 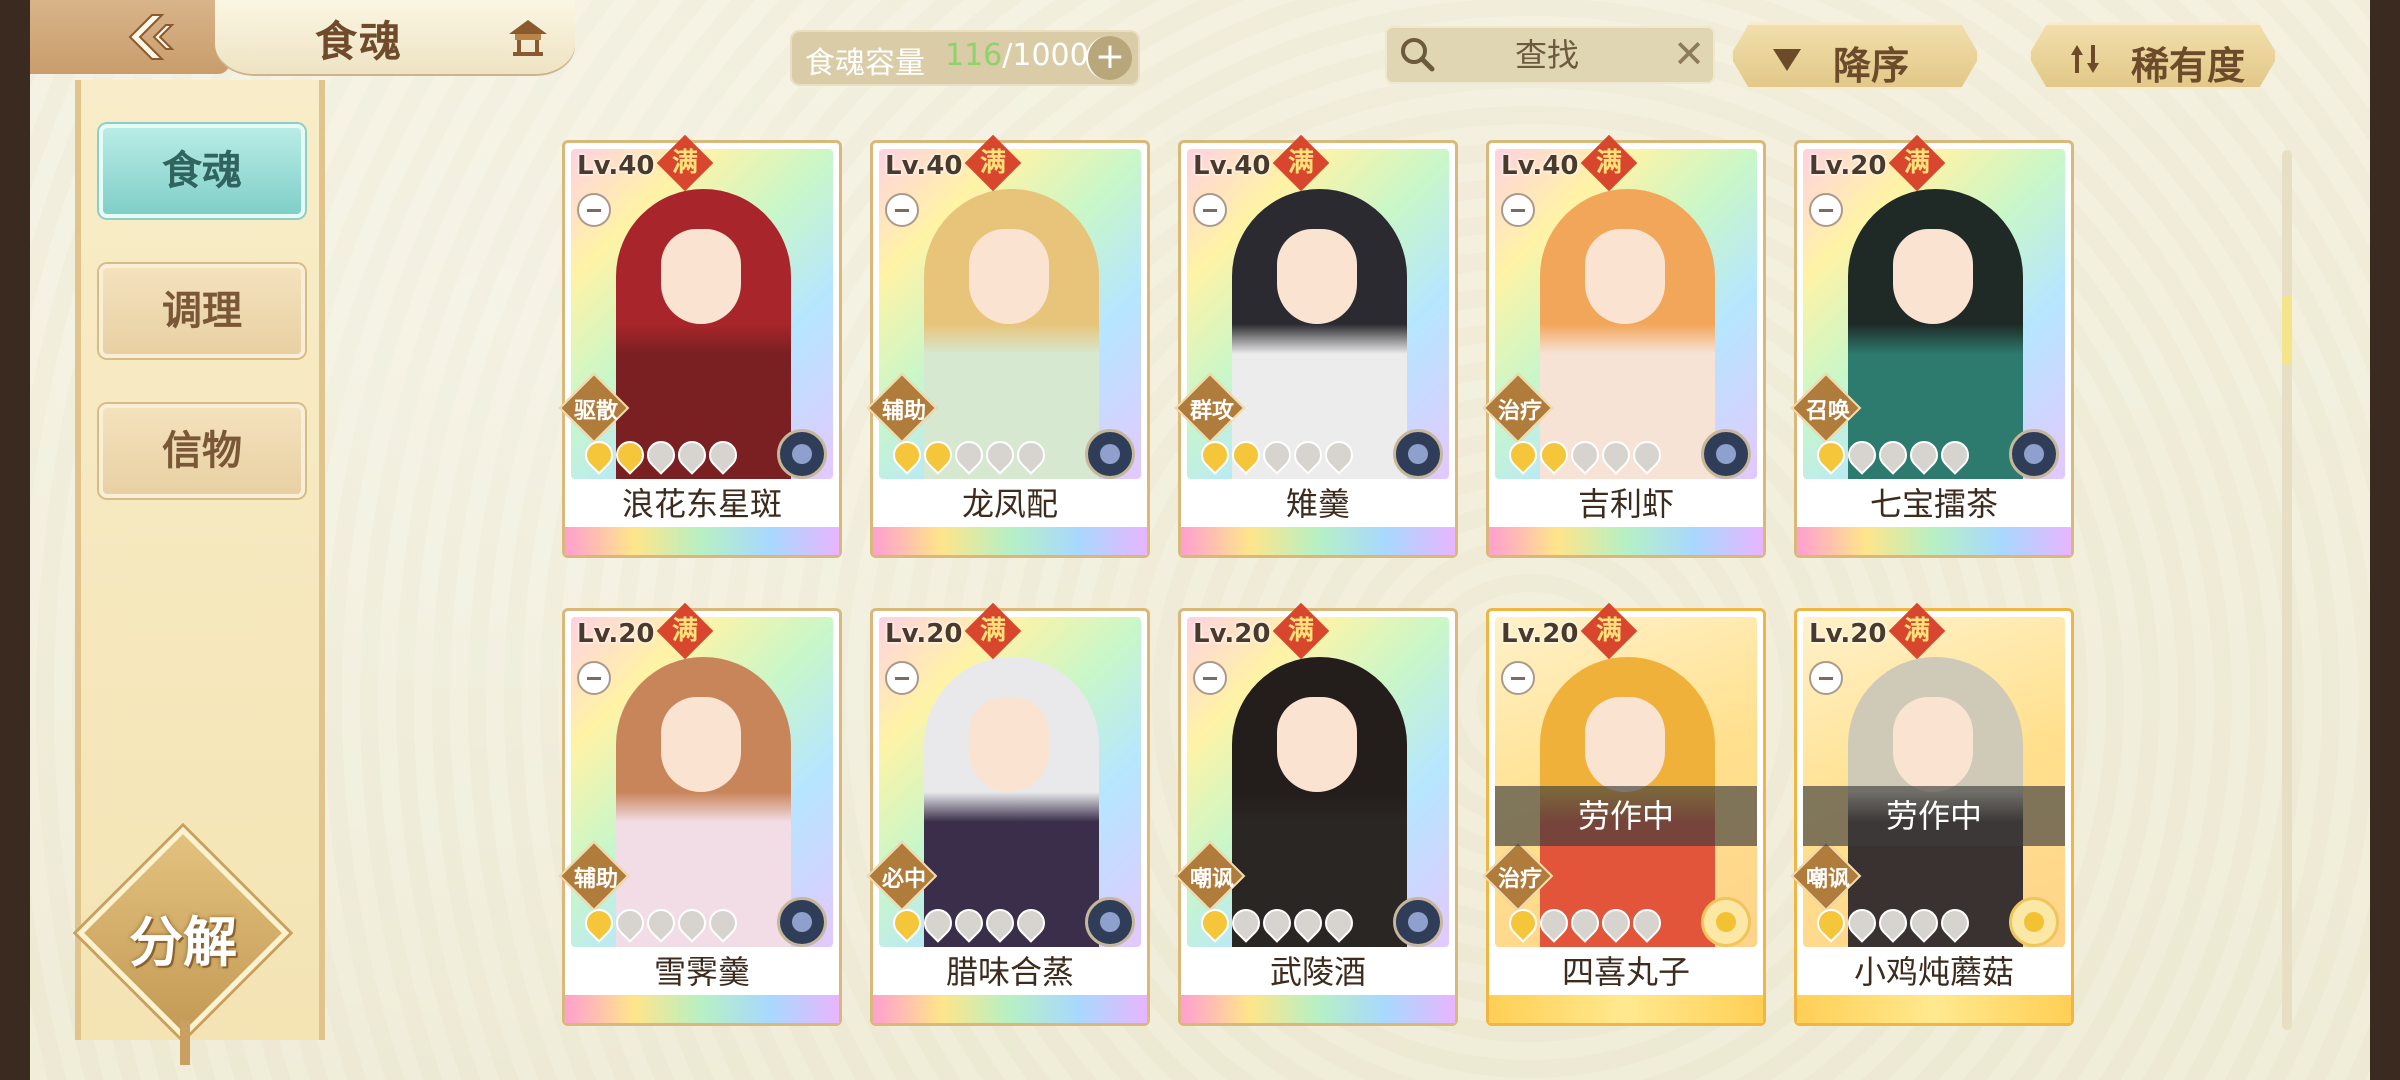 I want to click on food-soul-card: Lv.20 满治疗 劳作中 四喜丸子, so click(x=1624, y=814).